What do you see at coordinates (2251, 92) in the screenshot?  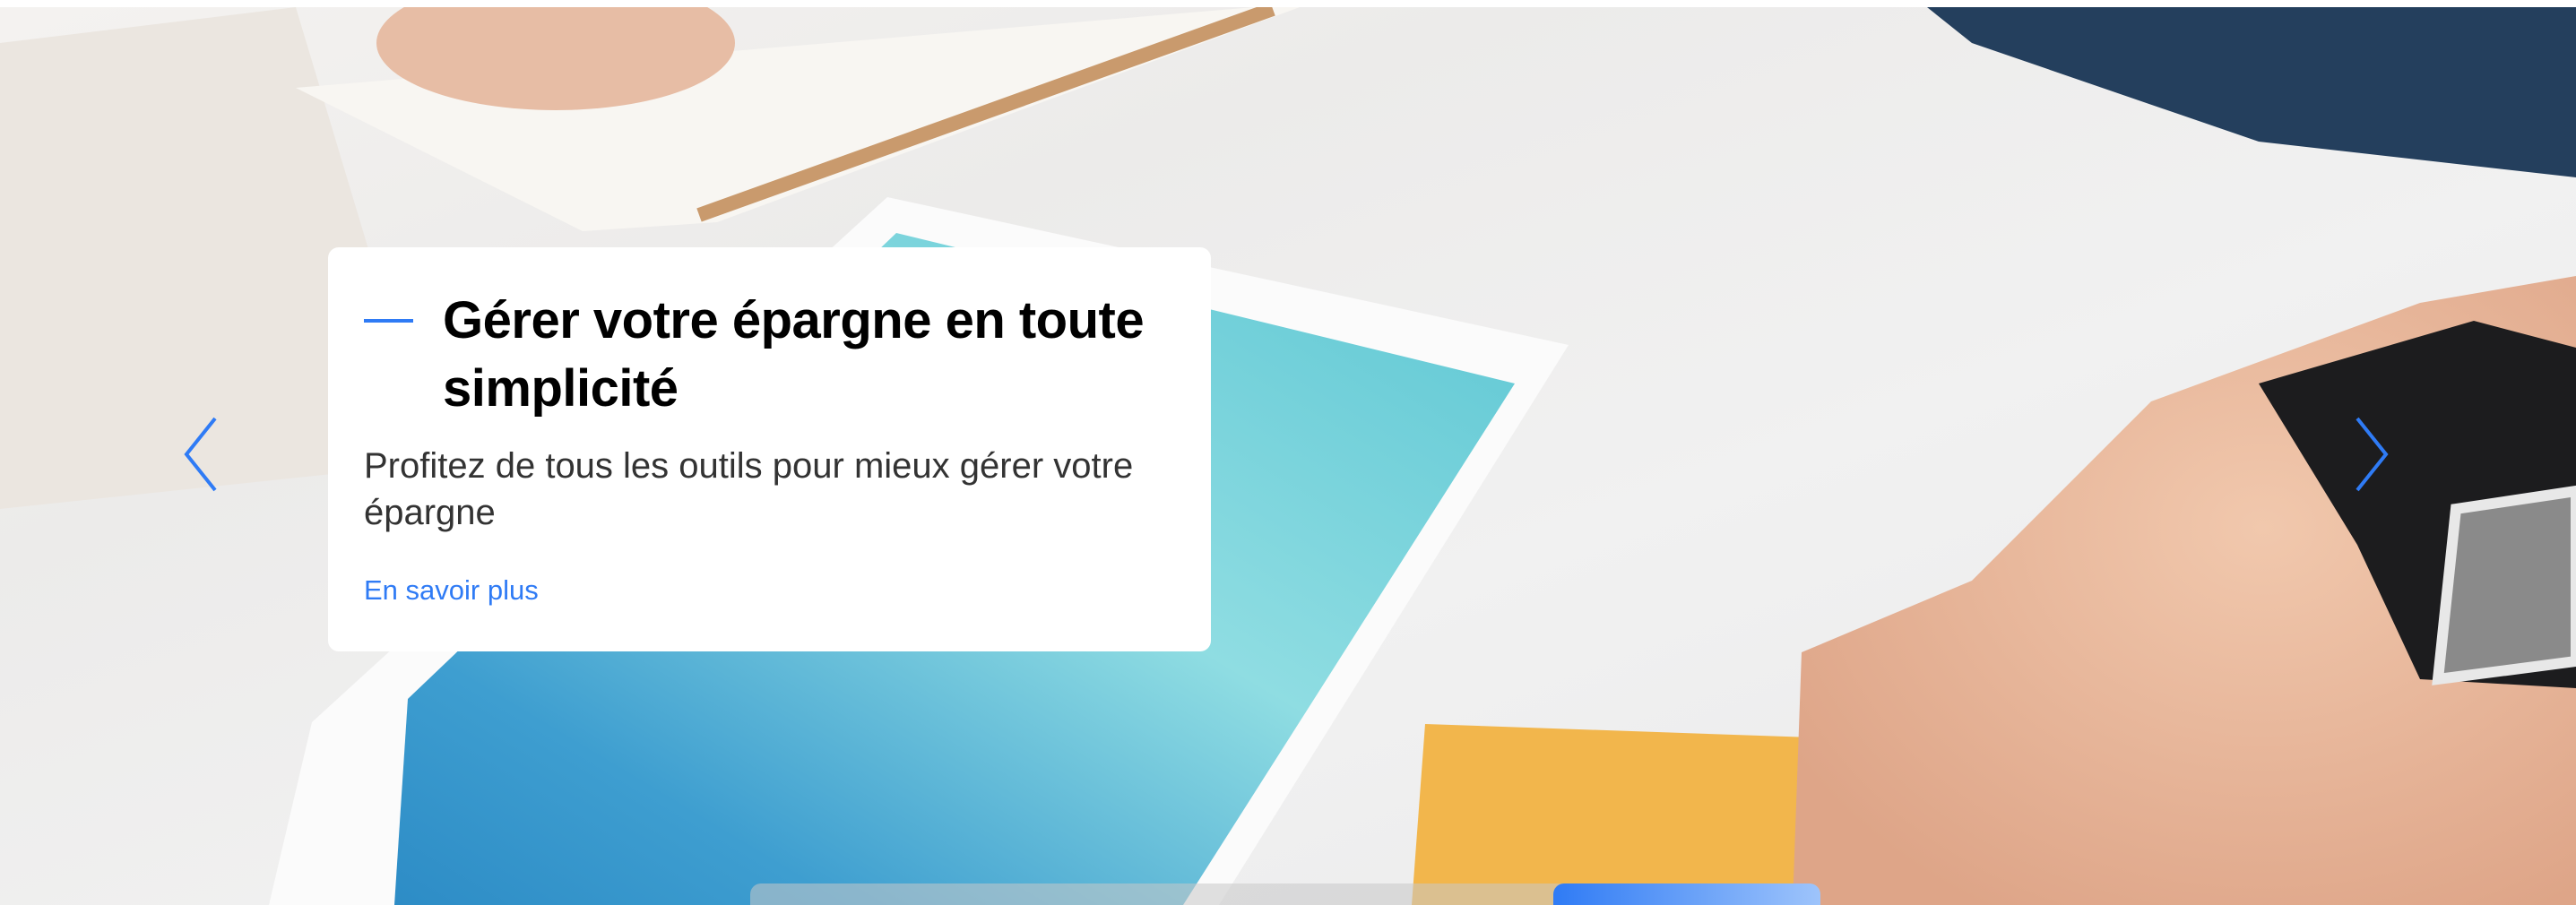 I see `background-photo-sleeve` at bounding box center [2251, 92].